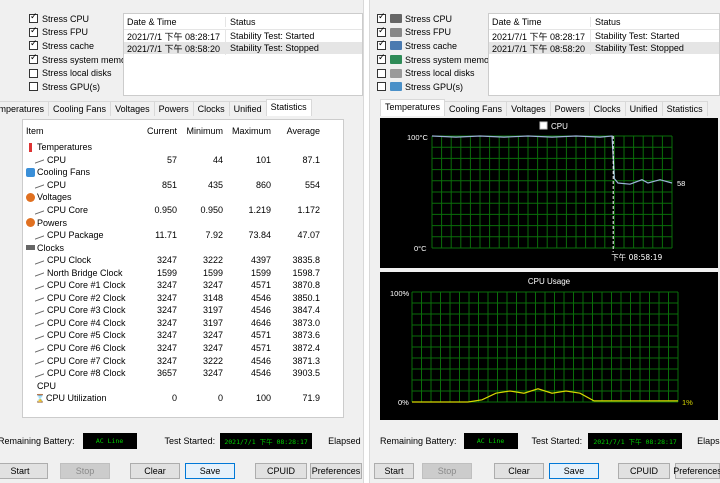 The width and height of the screenshot is (720, 483). Describe the element at coordinates (183, 172) in the screenshot. I see `stats-group-row: Cooling Fans` at that location.